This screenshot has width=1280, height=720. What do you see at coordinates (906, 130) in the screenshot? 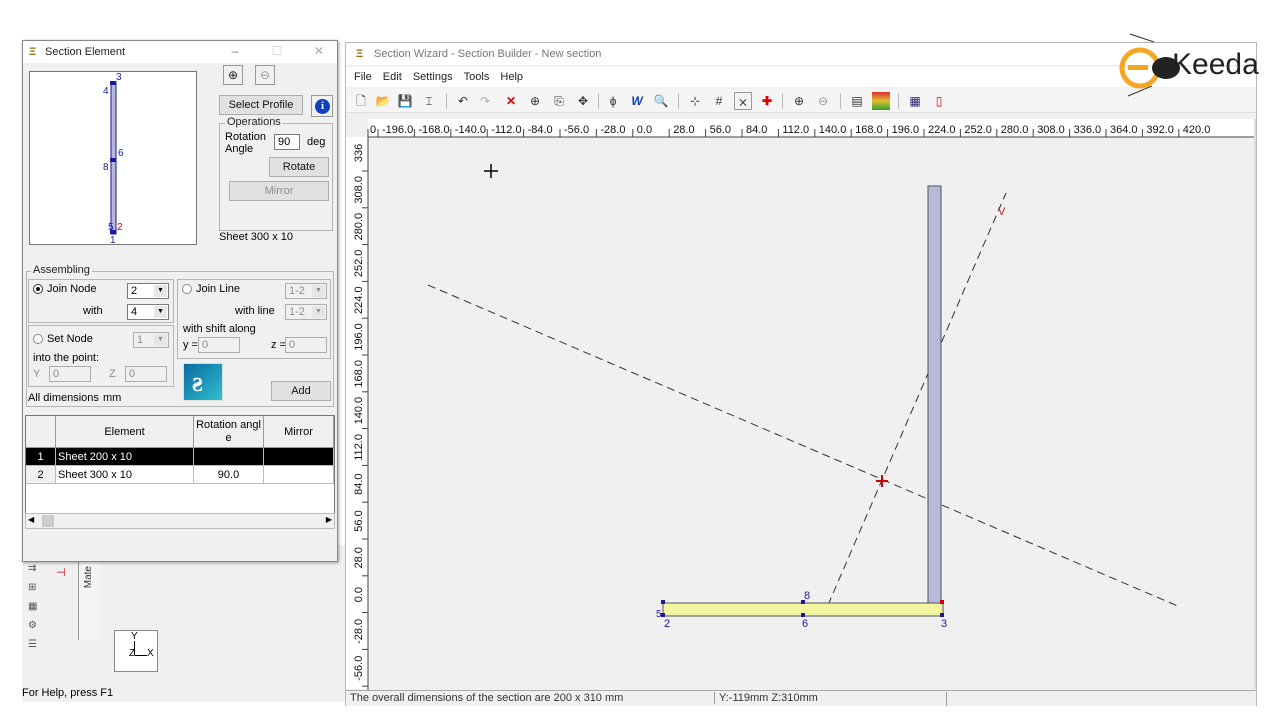
I see `ruler-top-tick-label: 196.0` at bounding box center [906, 130].